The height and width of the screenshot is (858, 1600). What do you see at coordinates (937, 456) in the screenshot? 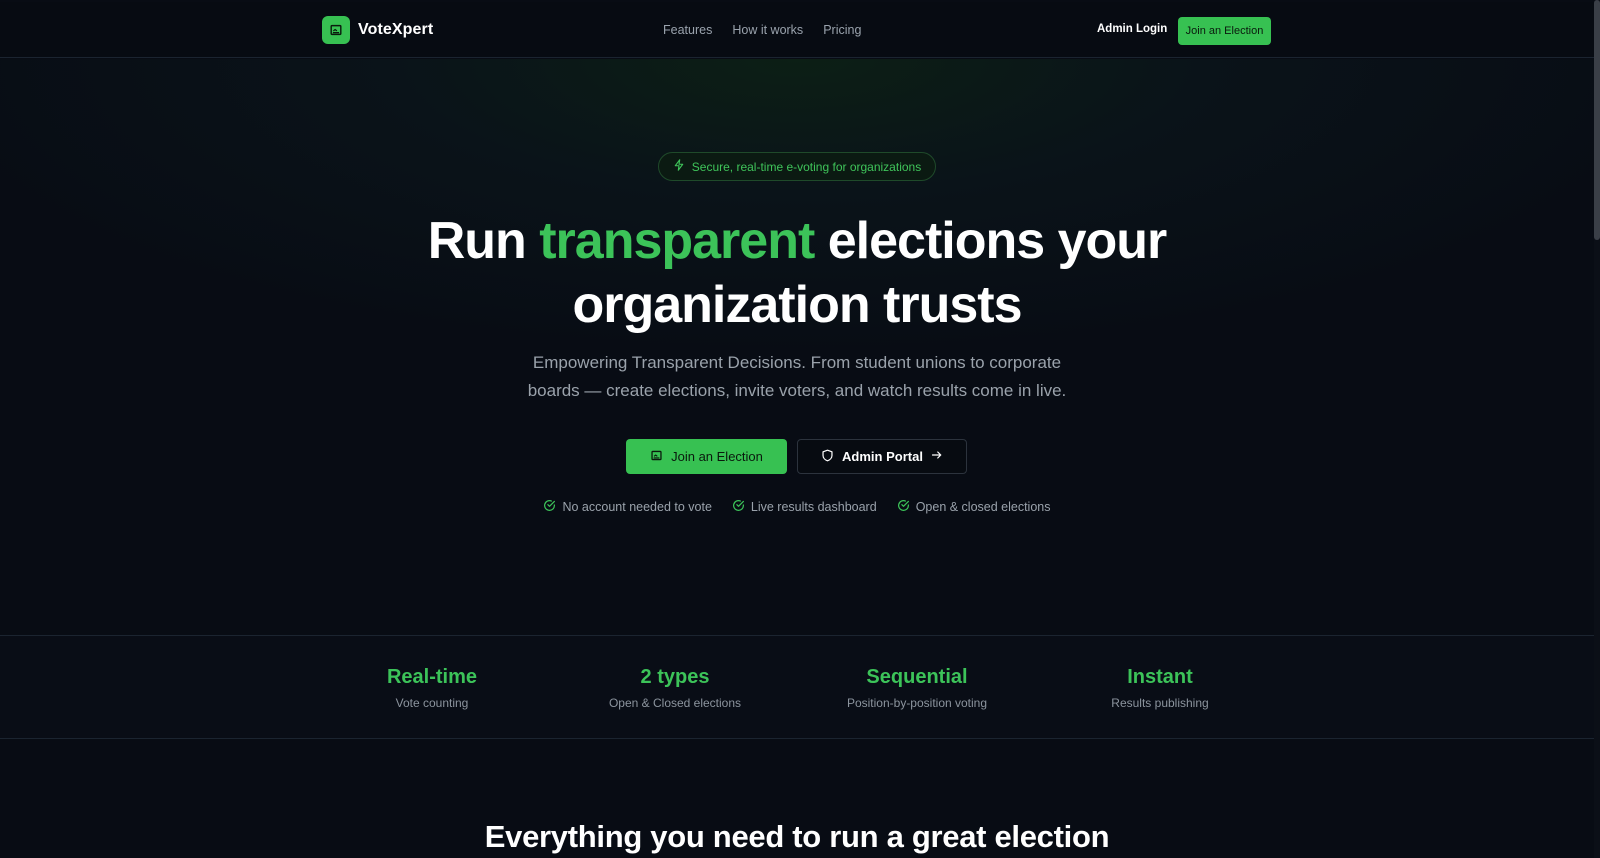
I see `arrow-right-icon` at bounding box center [937, 456].